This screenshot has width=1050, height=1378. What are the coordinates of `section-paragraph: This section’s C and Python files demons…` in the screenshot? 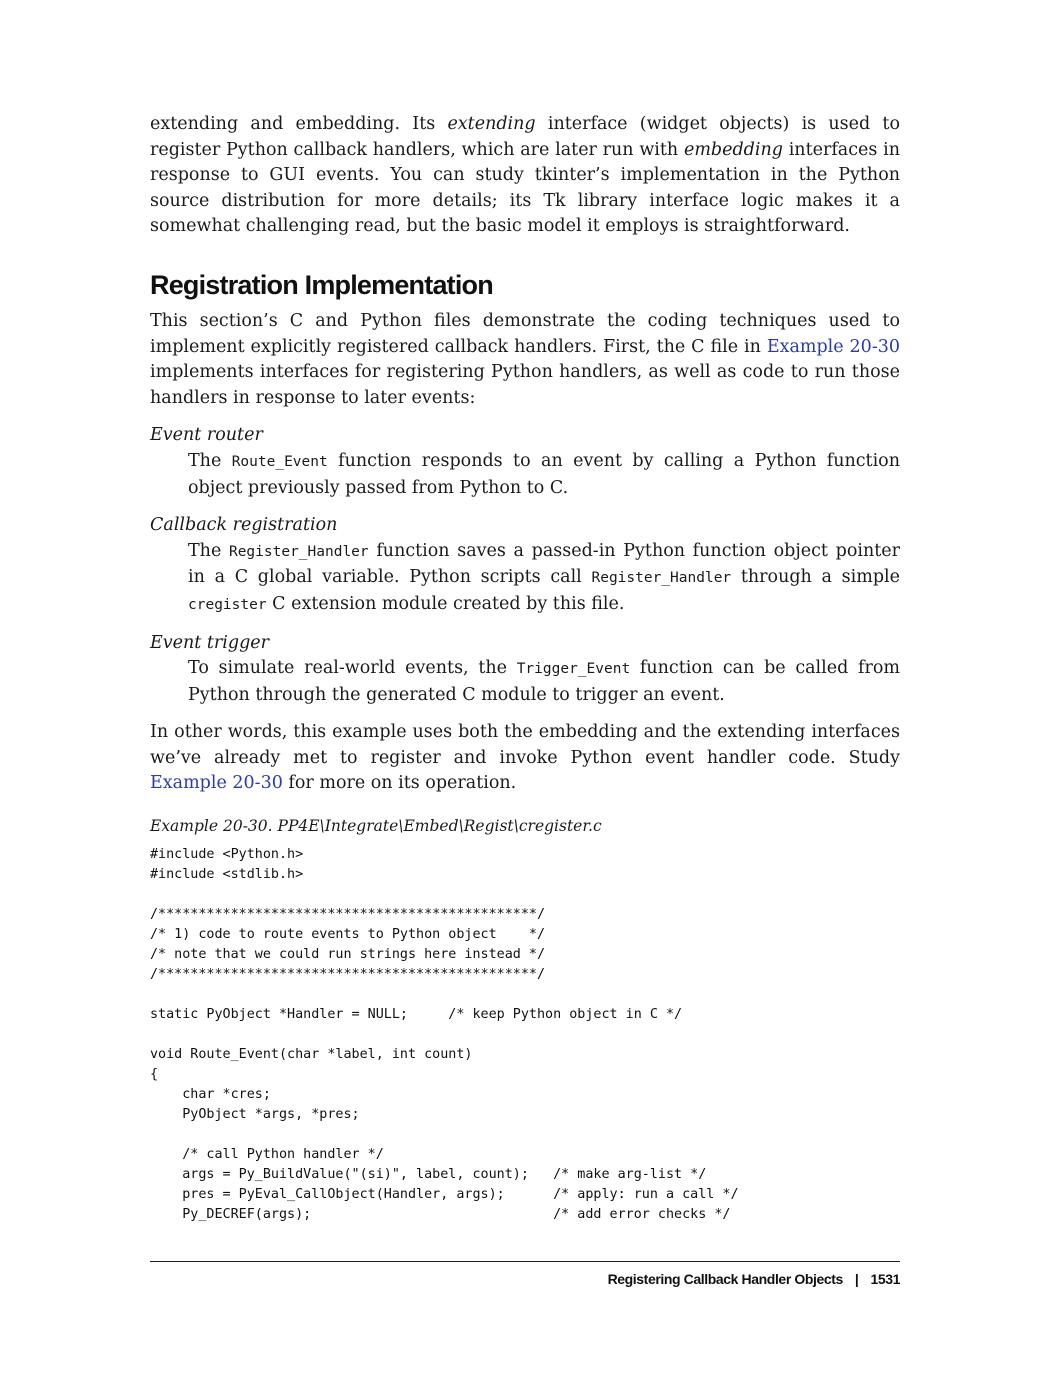 It's located at (525, 360).